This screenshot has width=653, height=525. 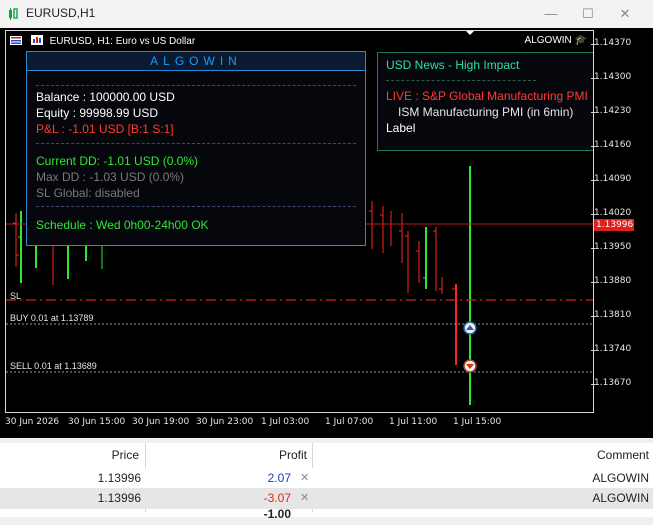 I want to click on time-tick: 30 Jun 23:00, so click(x=225, y=422).